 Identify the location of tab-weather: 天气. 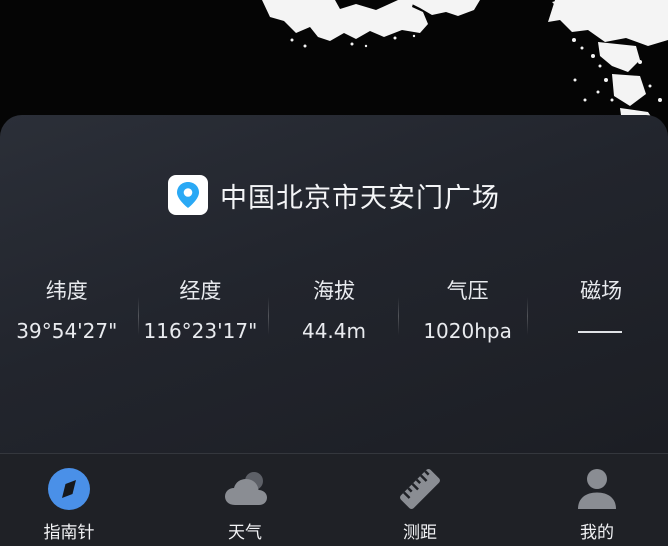
(245, 500).